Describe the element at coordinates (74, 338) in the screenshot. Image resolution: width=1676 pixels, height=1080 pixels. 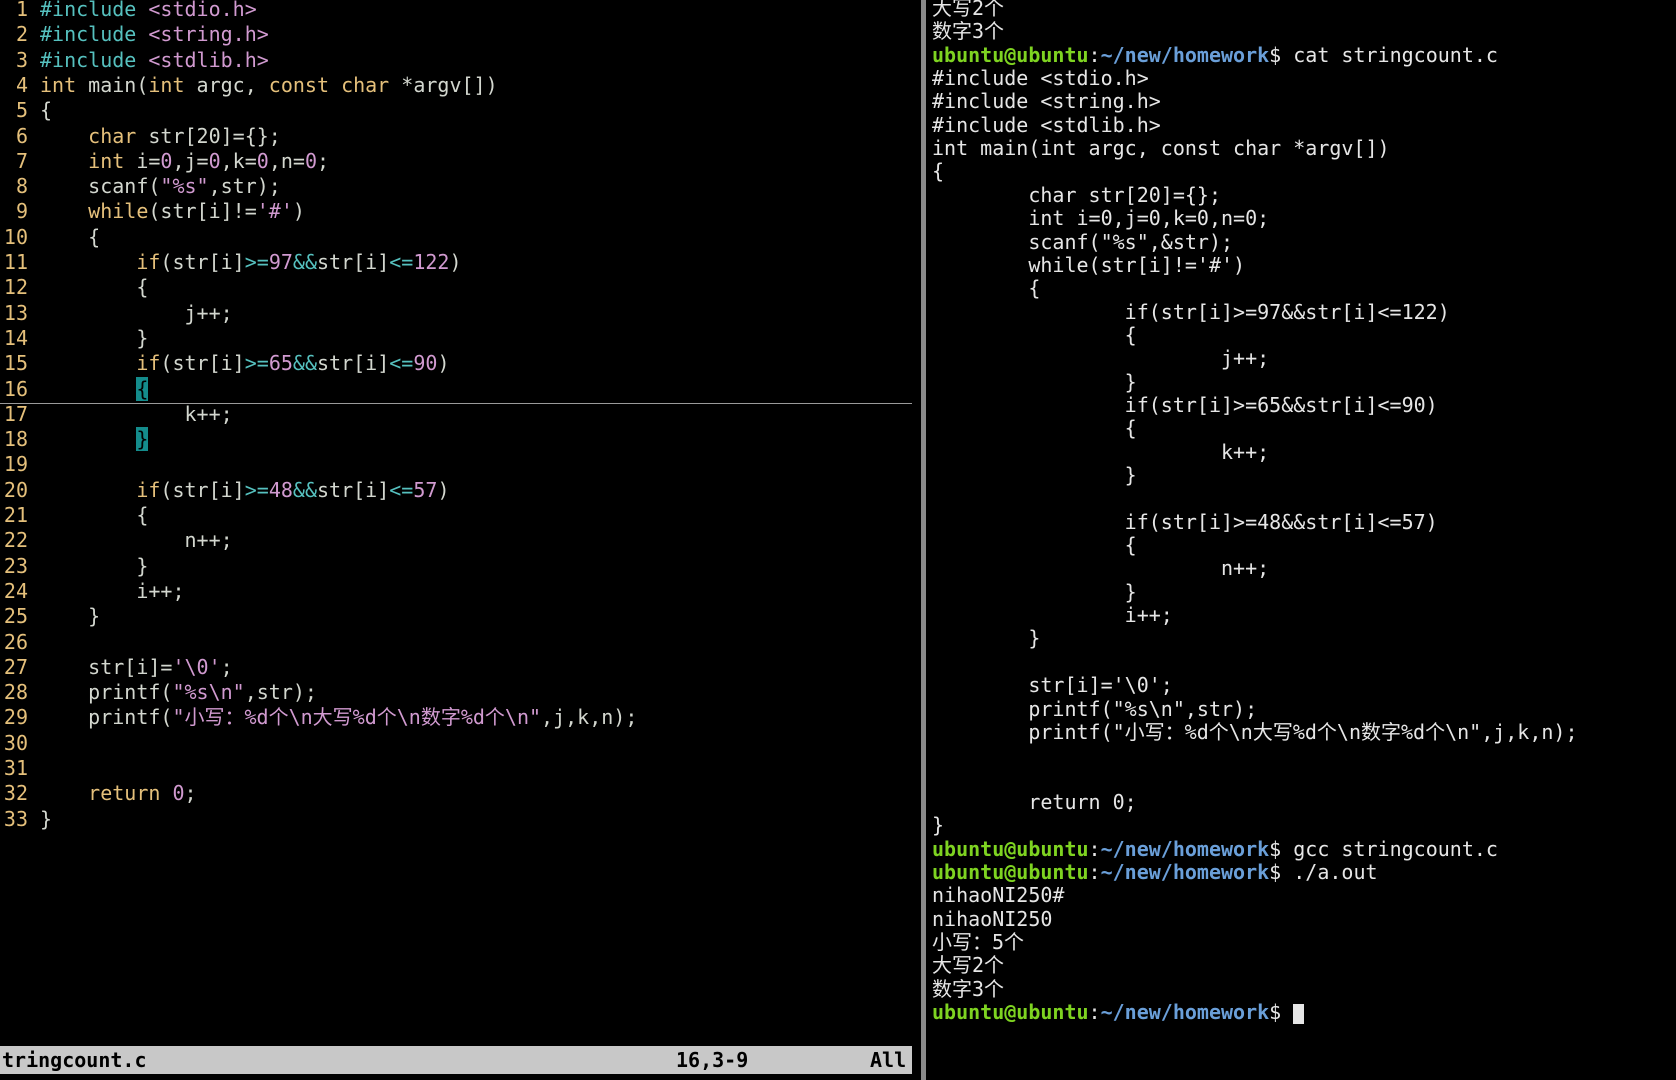
I see `editor-line-14: 14 }` at that location.